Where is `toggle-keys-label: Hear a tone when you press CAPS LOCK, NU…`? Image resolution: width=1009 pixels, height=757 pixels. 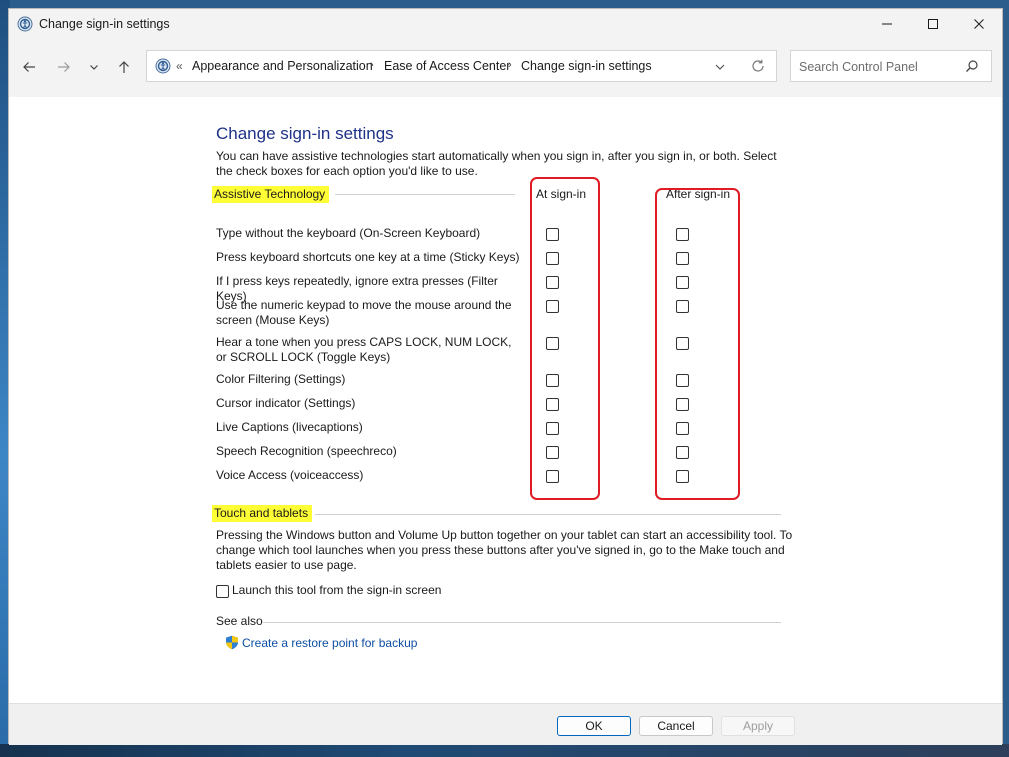
toggle-keys-label: Hear a tone when you press CAPS LOCK, NU… is located at coordinates (364, 349).